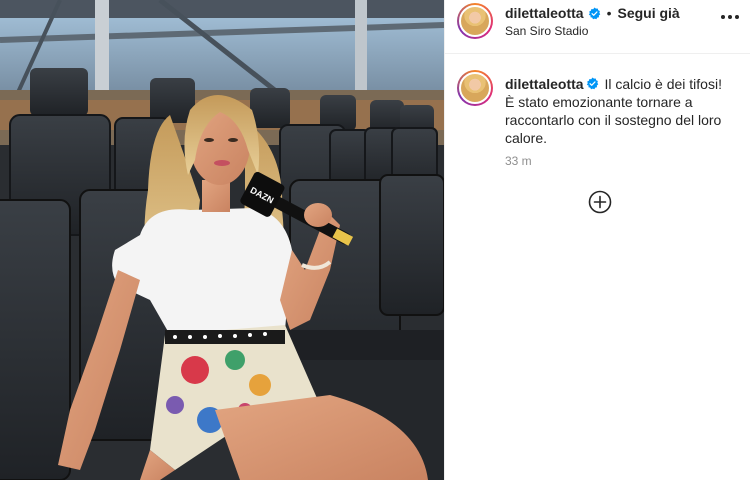 The height and width of the screenshot is (480, 750). Describe the element at coordinates (648, 13) in the screenshot. I see `following-button: Segui già` at that location.